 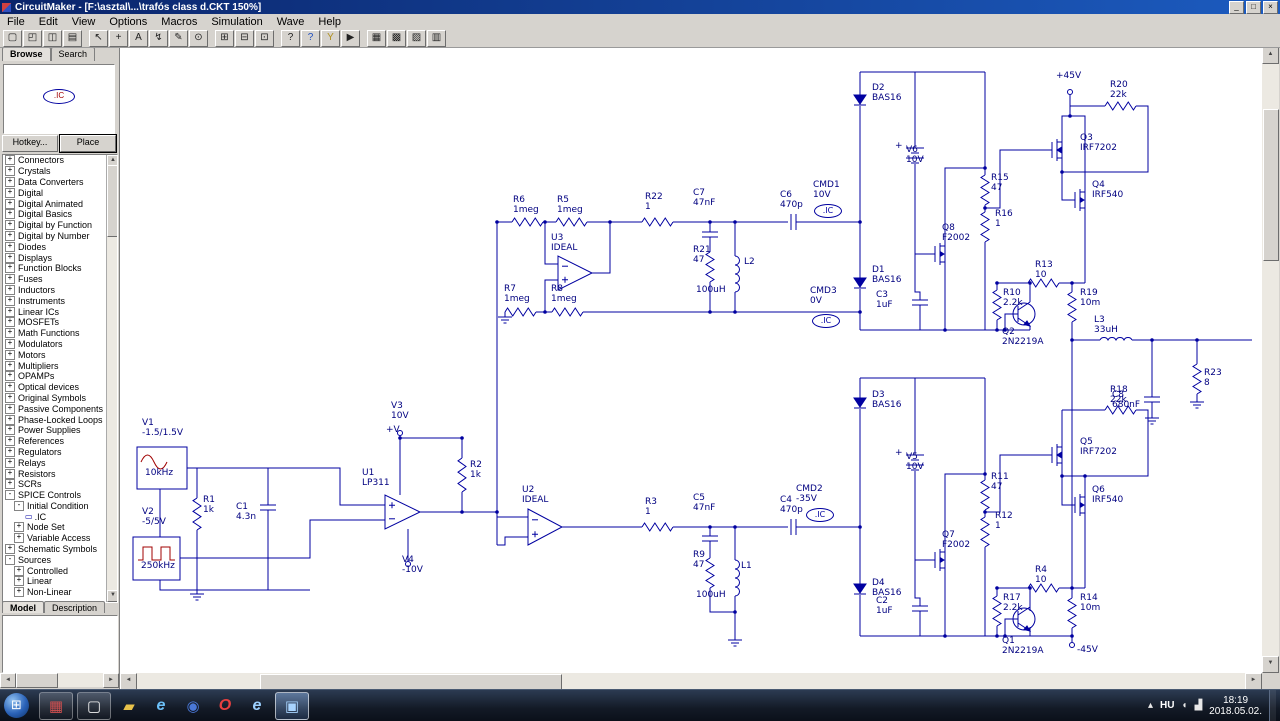 I want to click on tree-item: + Variable Access, so click(x=60, y=538).